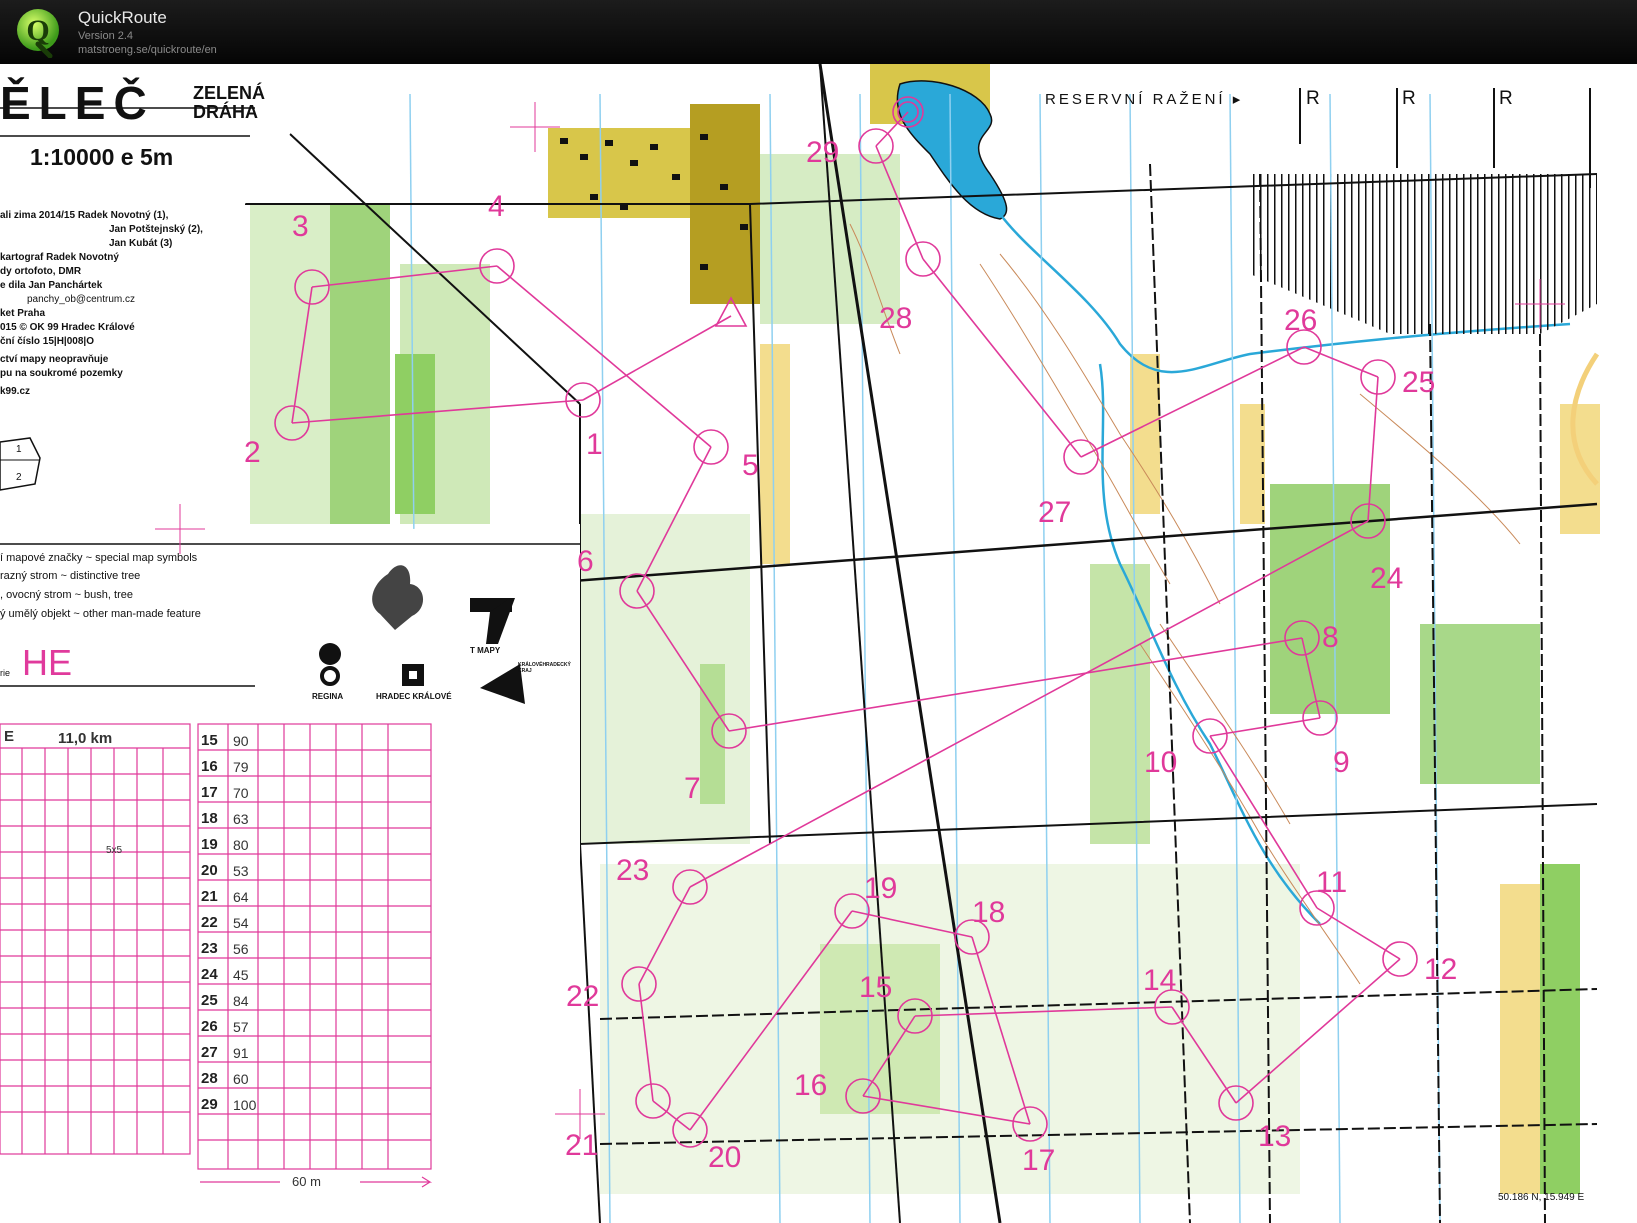  I want to click on description-row-code: 56, so click(241, 949).